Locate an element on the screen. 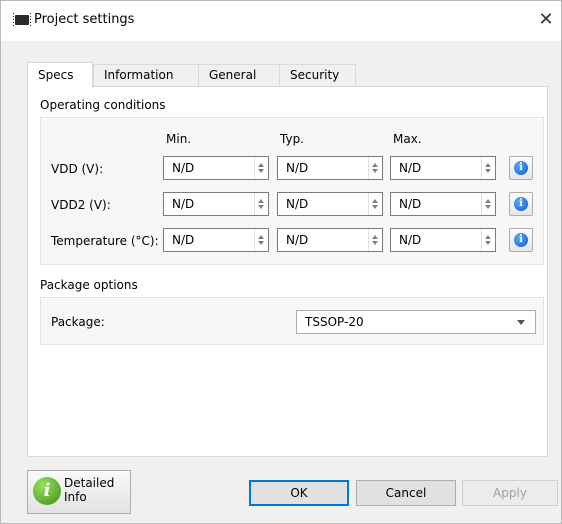  vdd2-max-spinbox: N/D is located at coordinates (443, 204).